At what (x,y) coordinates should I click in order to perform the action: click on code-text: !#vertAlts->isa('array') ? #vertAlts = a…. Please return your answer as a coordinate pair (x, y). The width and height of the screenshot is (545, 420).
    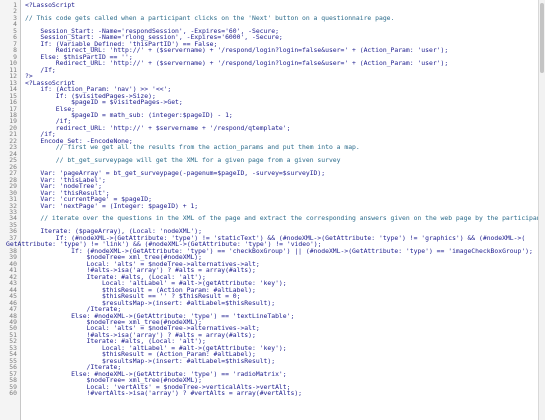
    Looking at the image, I should click on (164, 393).